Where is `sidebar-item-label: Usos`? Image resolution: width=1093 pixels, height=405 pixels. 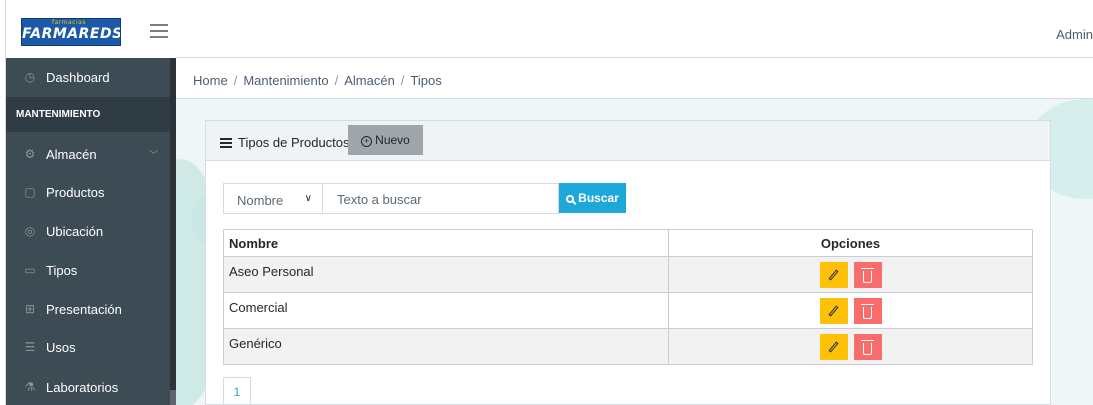 sidebar-item-label: Usos is located at coordinates (61, 347).